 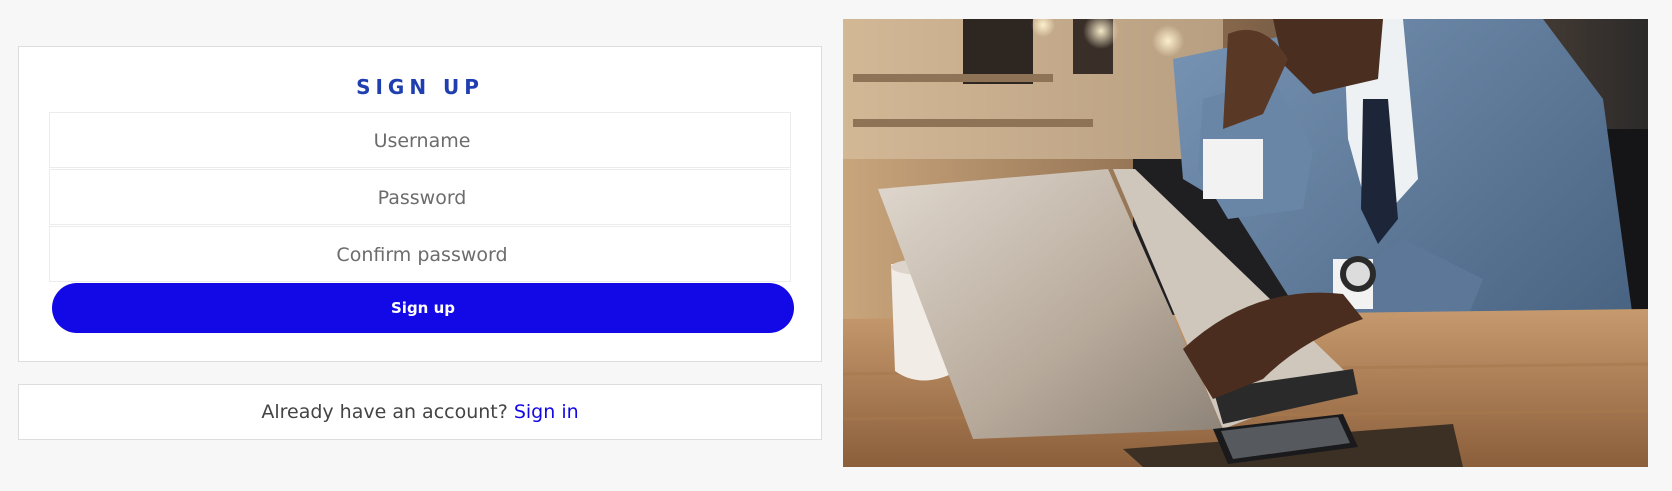 What do you see at coordinates (420, 87) in the screenshot?
I see `signup-title: SIGN UP` at bounding box center [420, 87].